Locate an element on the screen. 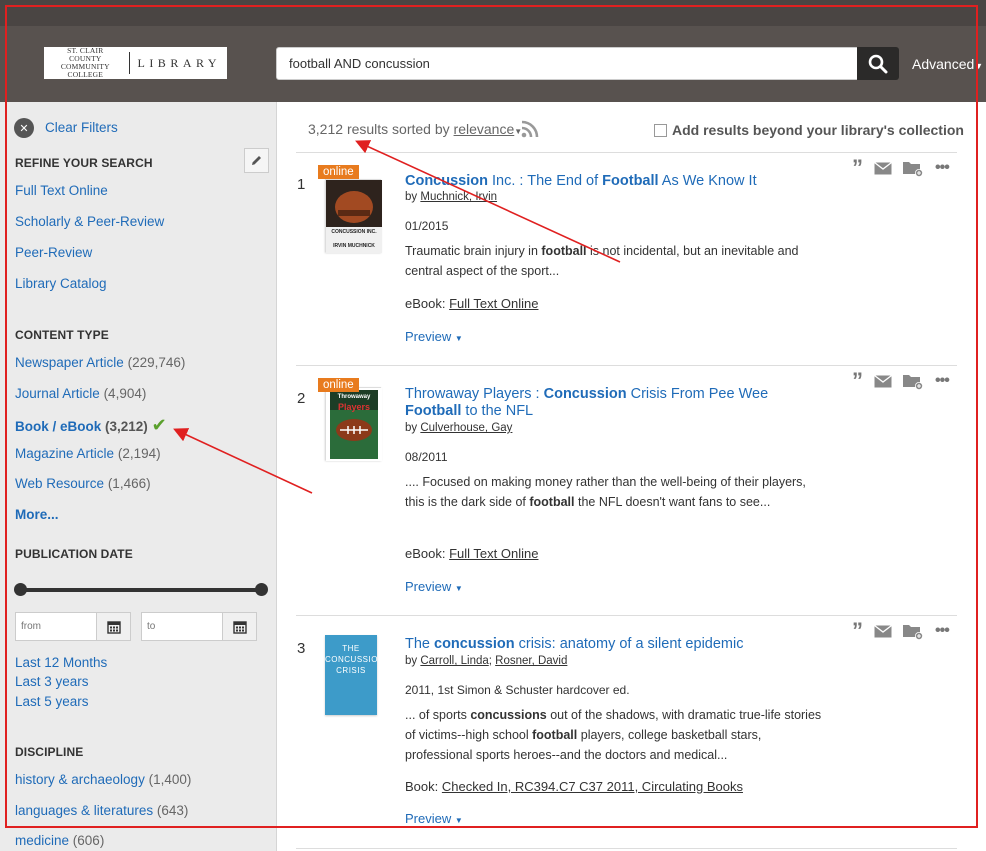 This screenshot has width=986, height=851. rss-feed-button is located at coordinates (530, 130).